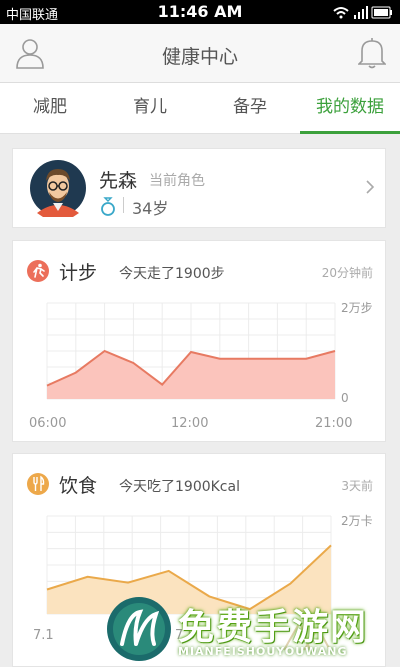 The height and width of the screenshot is (667, 400). I want to click on tab-pregnancy-prep: 备孕, so click(250, 108).